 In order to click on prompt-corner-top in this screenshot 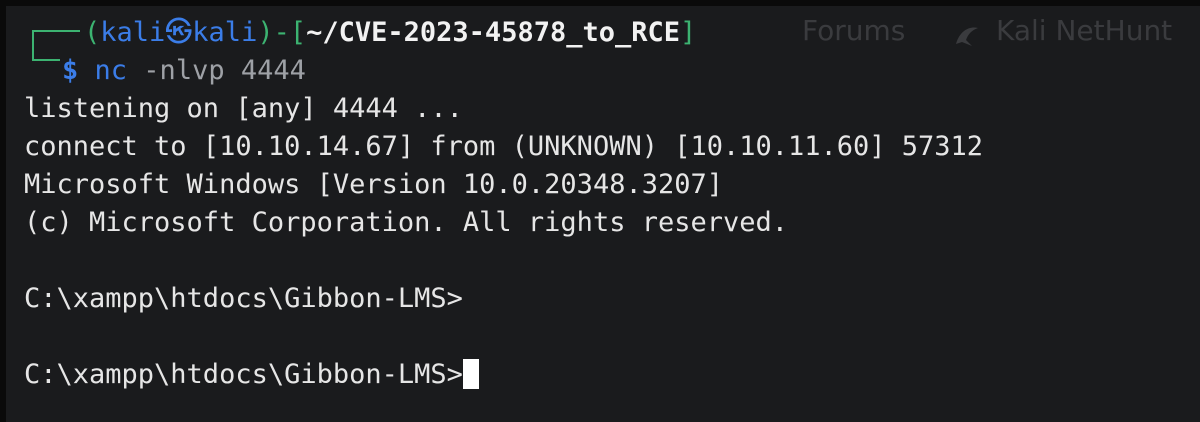, I will do `click(56, 31)`.